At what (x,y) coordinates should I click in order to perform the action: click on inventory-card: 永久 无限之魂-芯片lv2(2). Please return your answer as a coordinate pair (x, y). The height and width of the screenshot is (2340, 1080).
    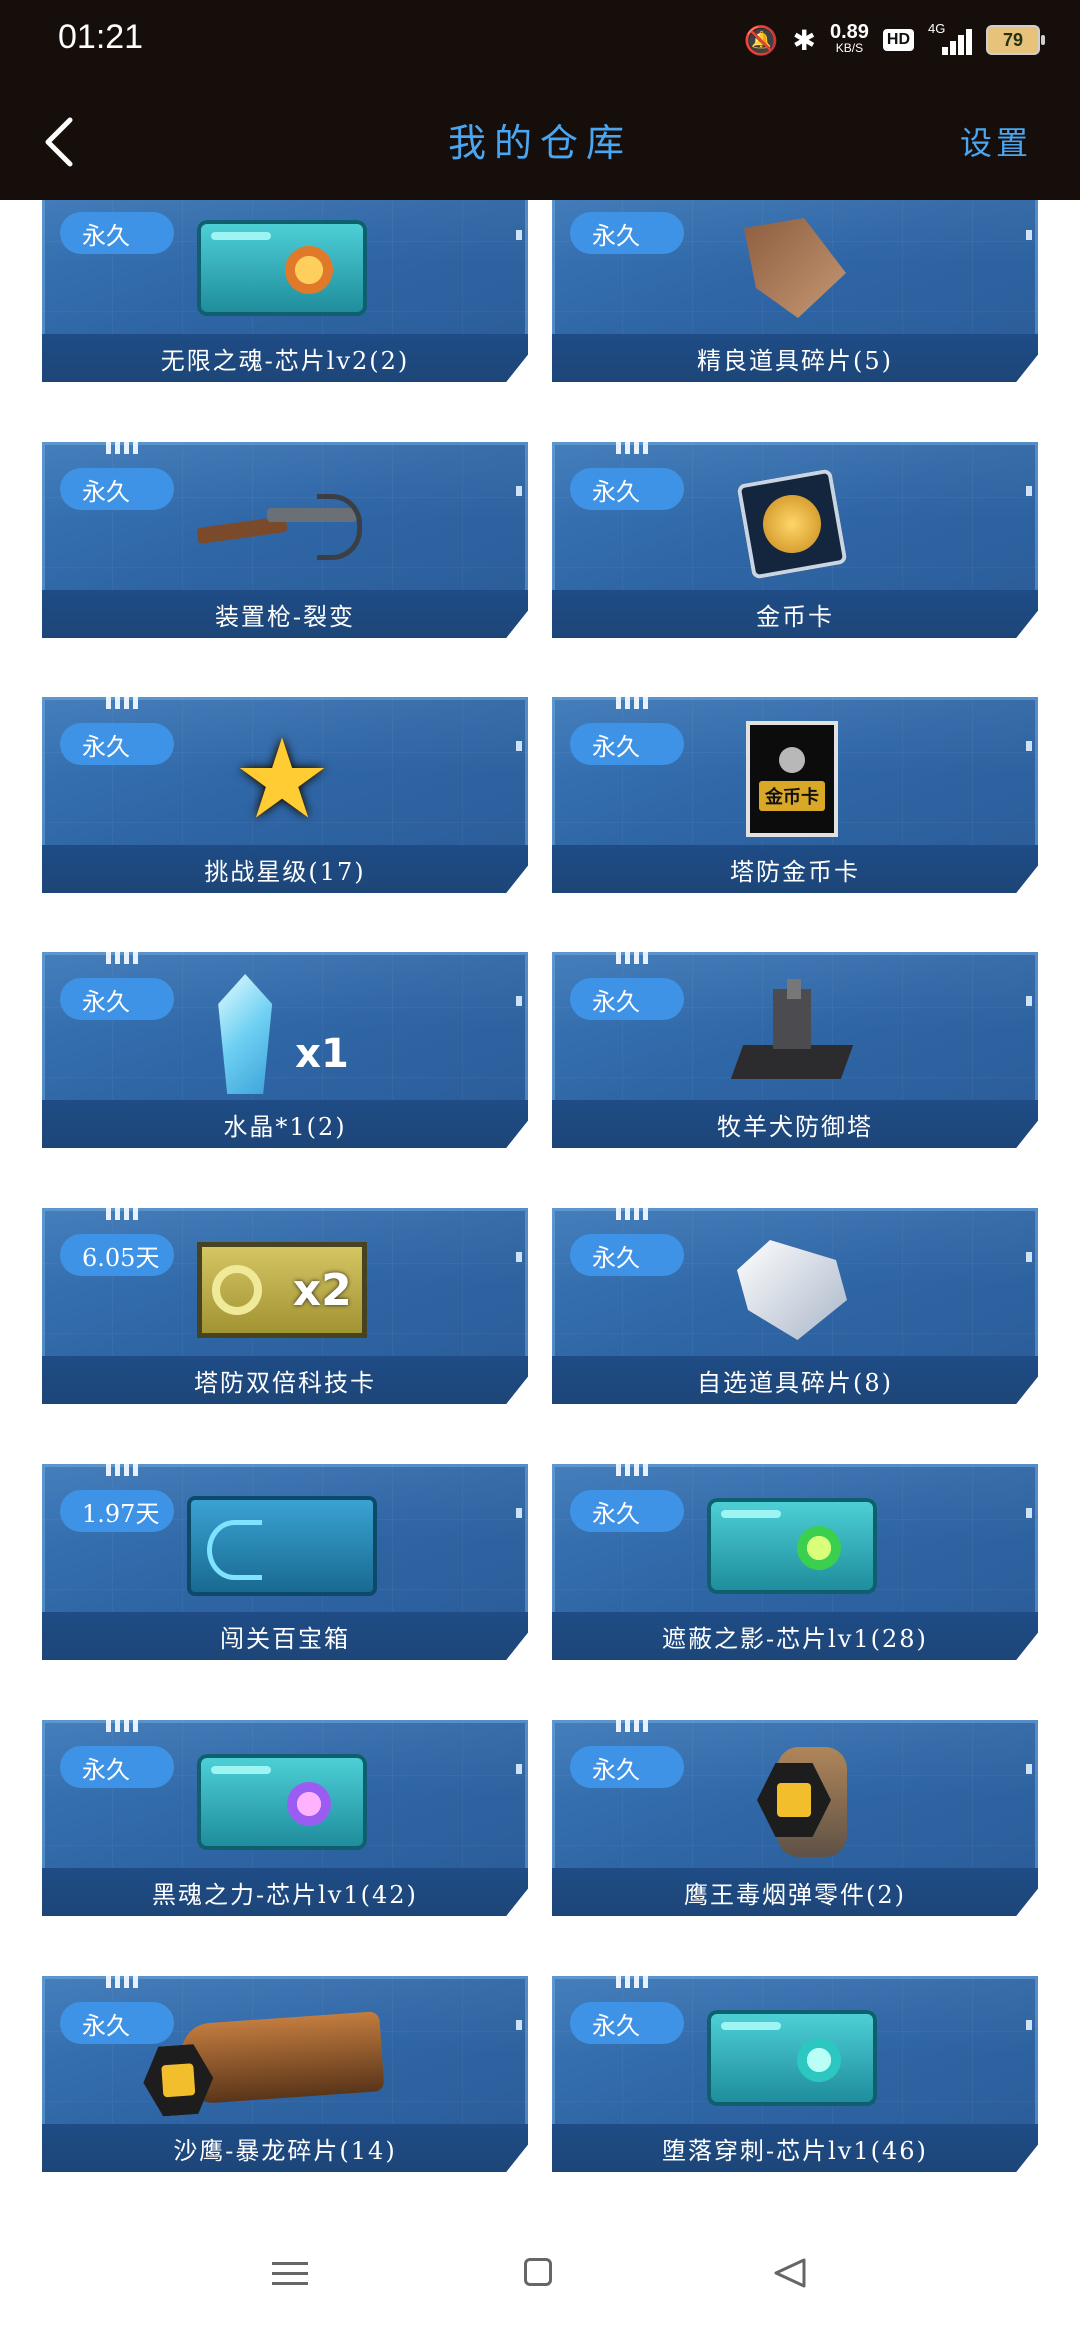
    Looking at the image, I should click on (285, 291).